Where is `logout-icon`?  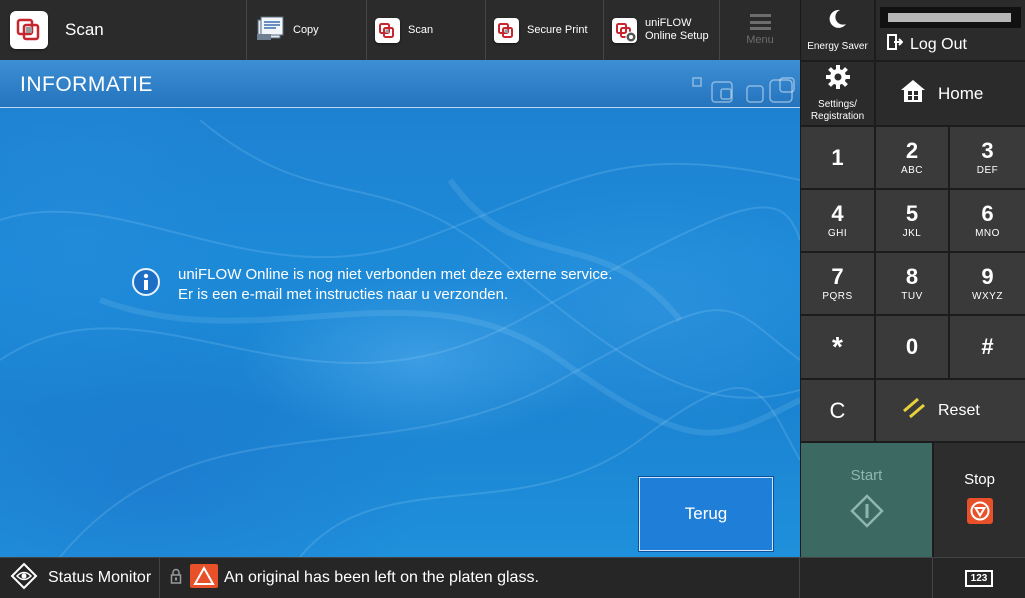
logout-icon is located at coordinates (895, 44).